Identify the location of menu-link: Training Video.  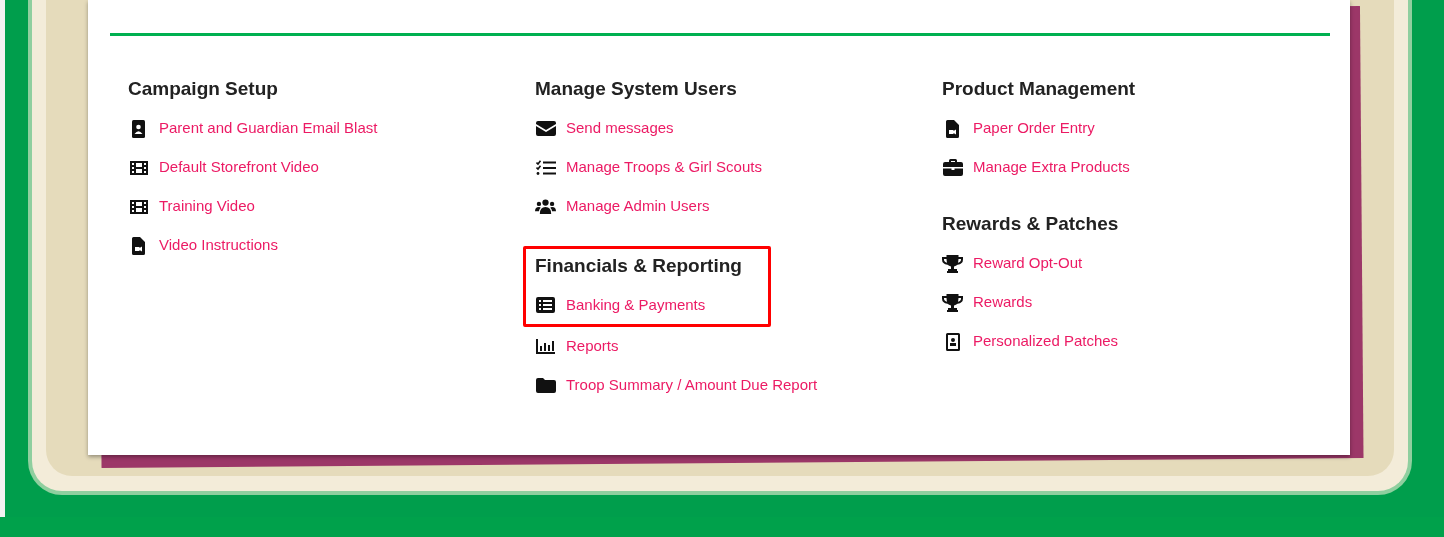
(207, 206).